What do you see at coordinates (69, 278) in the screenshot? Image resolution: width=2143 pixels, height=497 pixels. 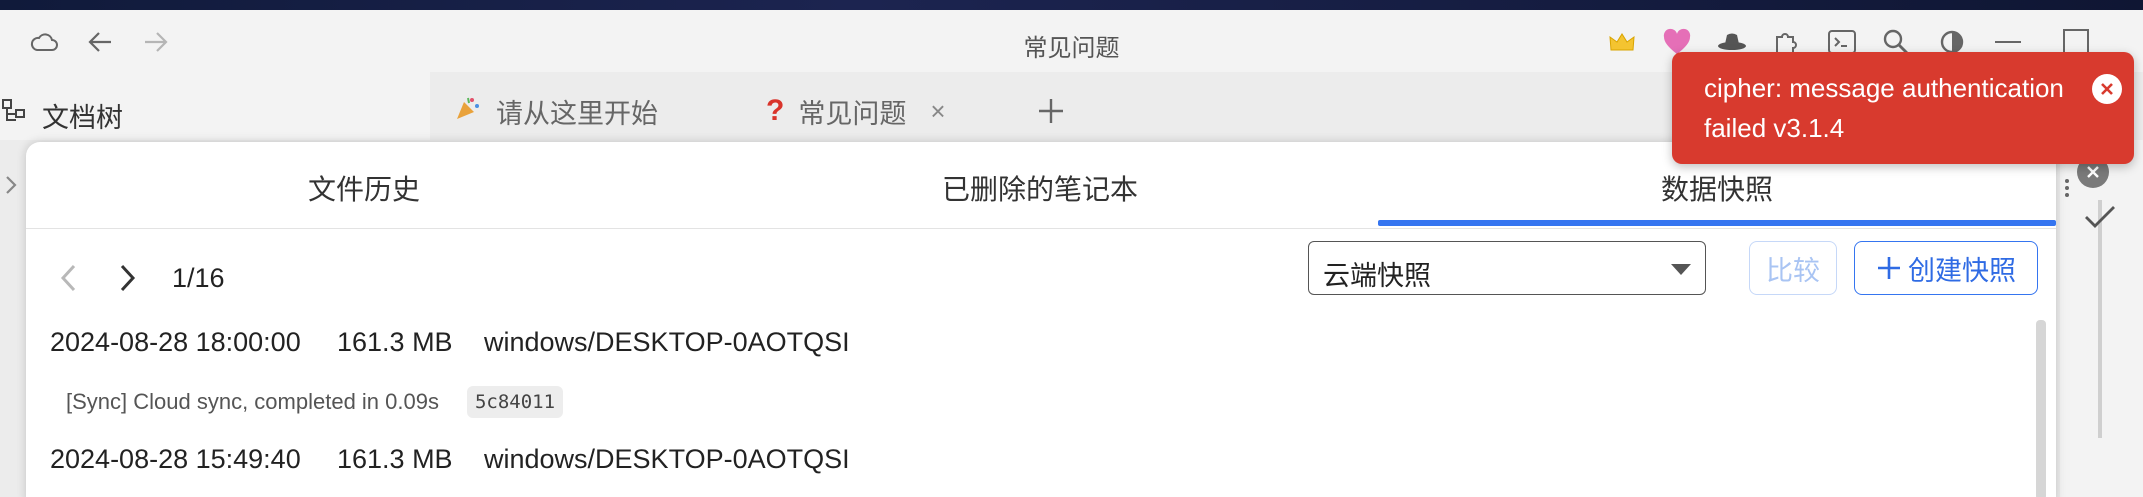 I see `pager-prev-icon` at bounding box center [69, 278].